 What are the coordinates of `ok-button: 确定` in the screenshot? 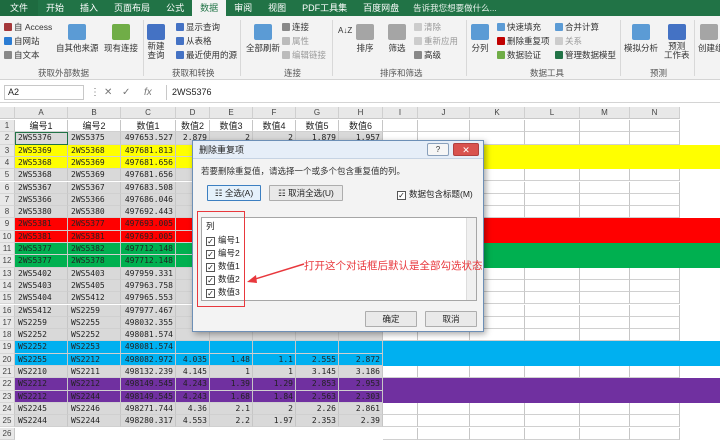 It's located at (391, 319).